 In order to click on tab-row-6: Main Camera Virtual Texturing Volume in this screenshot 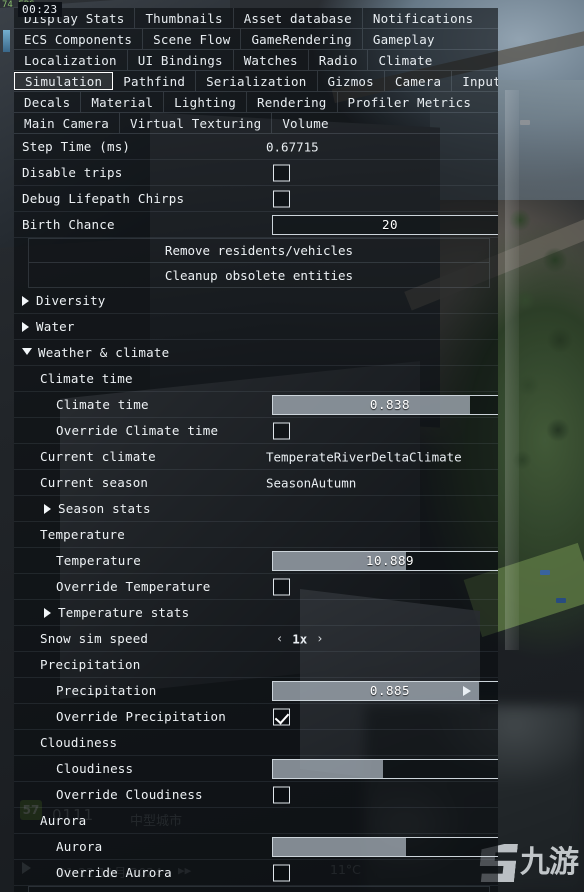, I will do `click(256, 123)`.